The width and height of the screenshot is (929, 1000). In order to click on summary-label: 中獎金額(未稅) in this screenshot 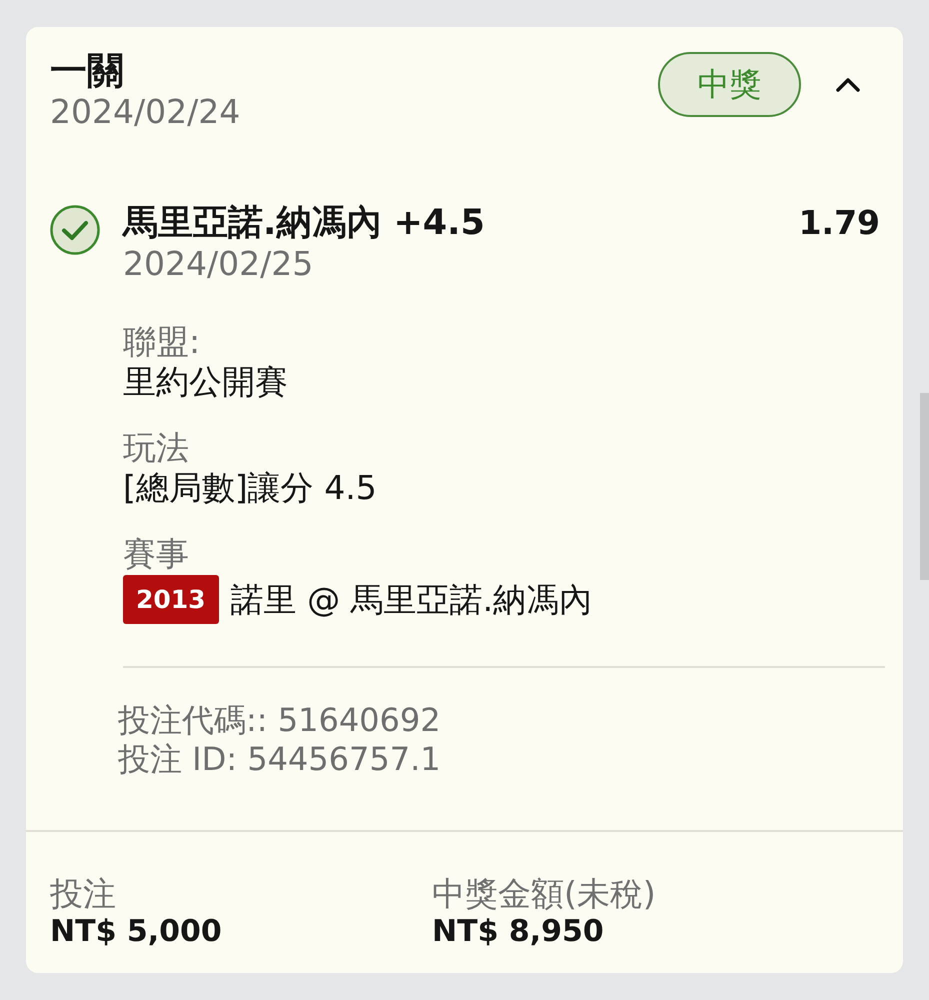, I will do `click(544, 893)`.